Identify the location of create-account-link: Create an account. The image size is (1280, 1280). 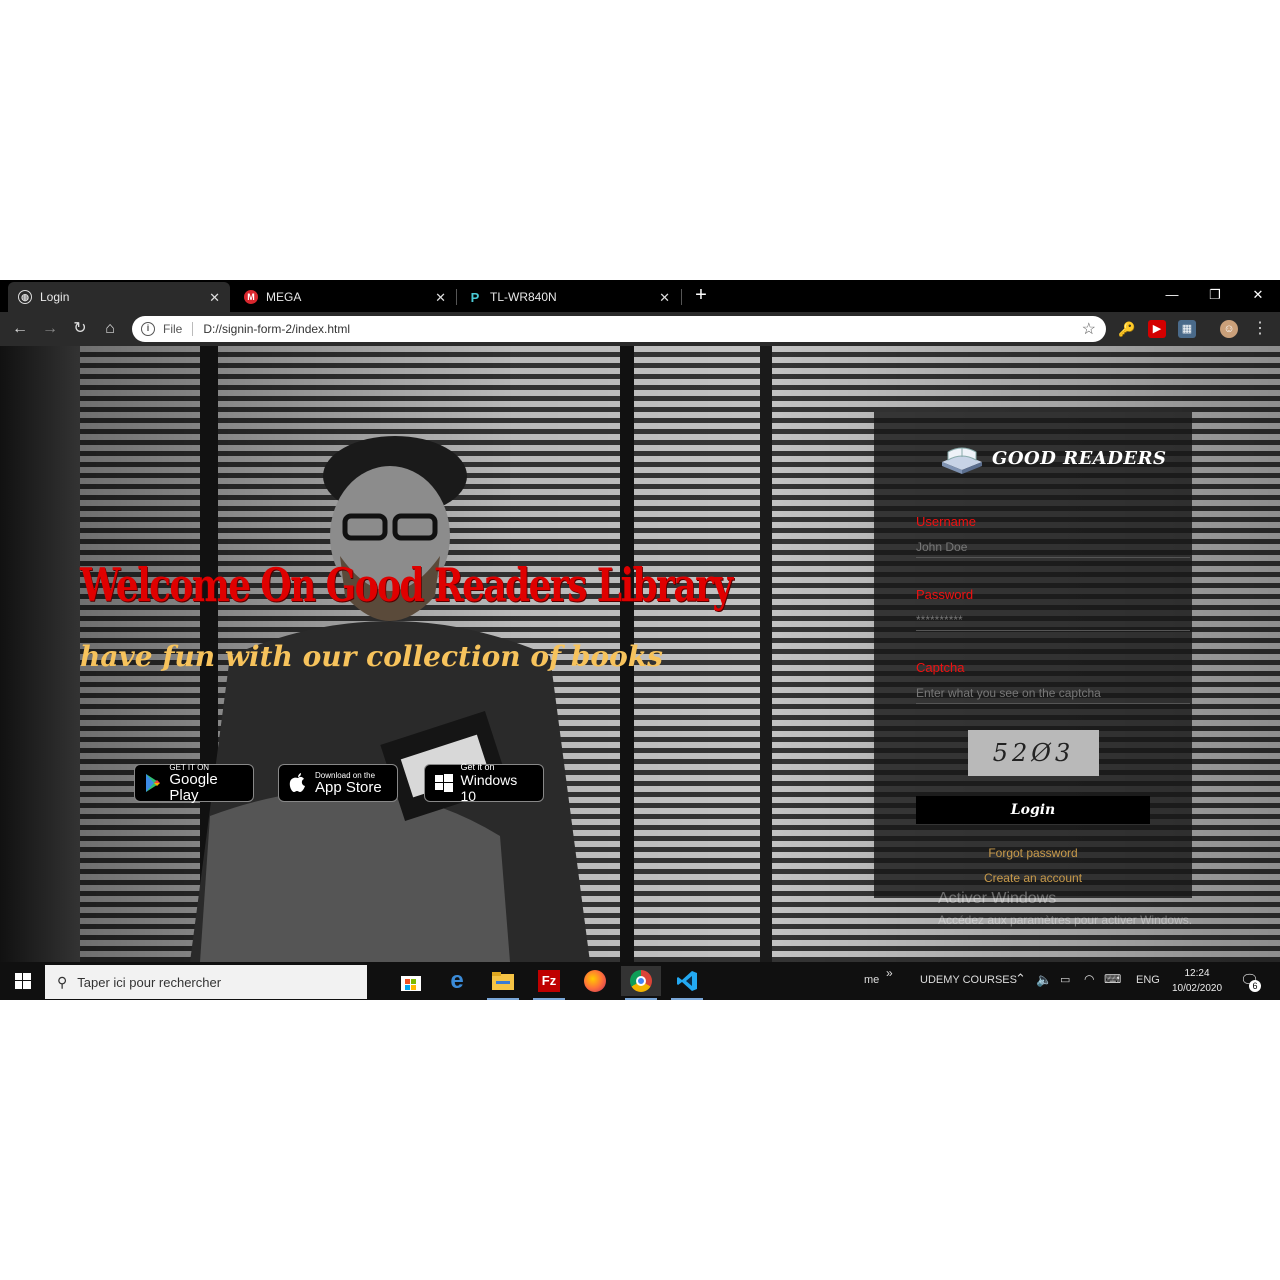
(1033, 878).